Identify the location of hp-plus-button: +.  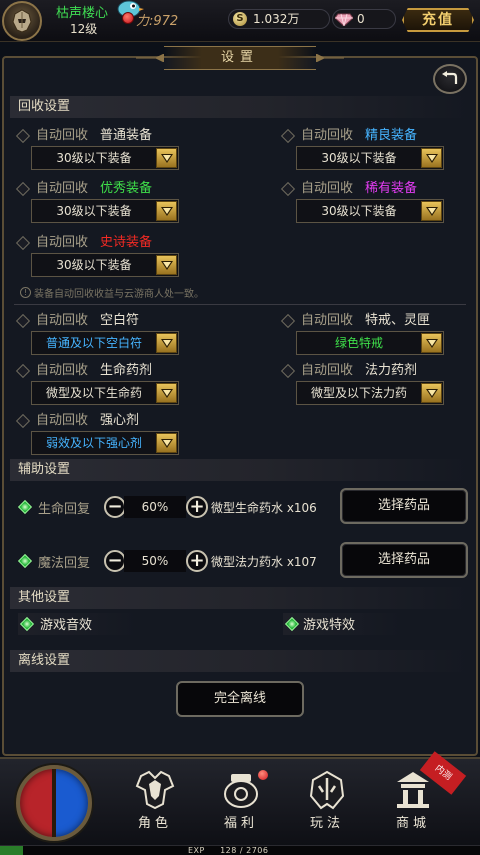
(197, 507).